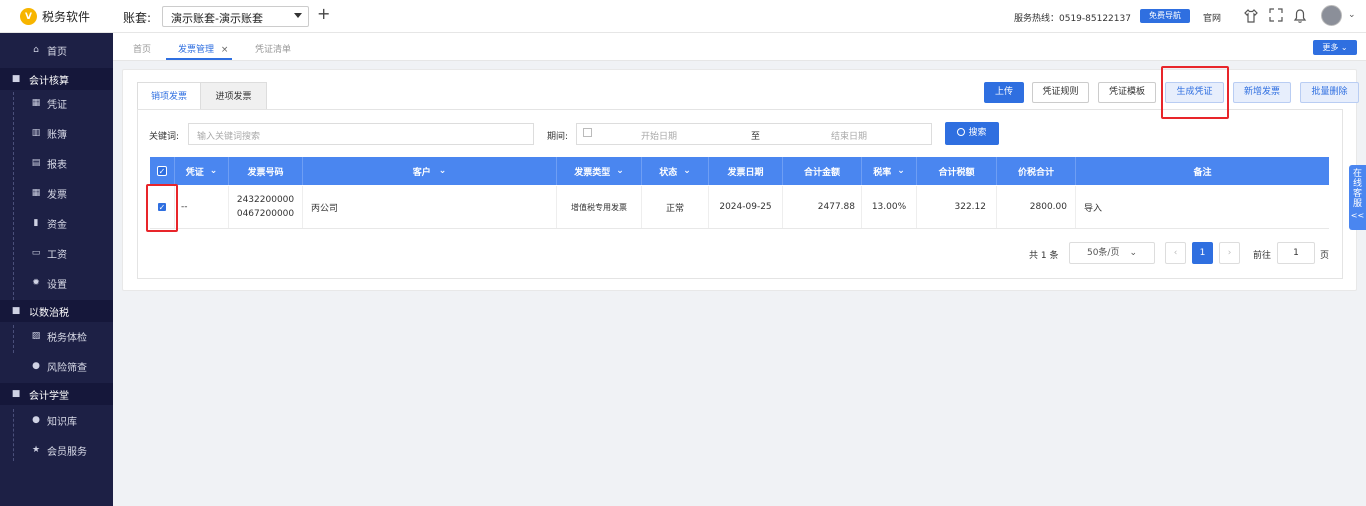  I want to click on sidebar-item-10: ▨ 税务体检, so click(56, 336).